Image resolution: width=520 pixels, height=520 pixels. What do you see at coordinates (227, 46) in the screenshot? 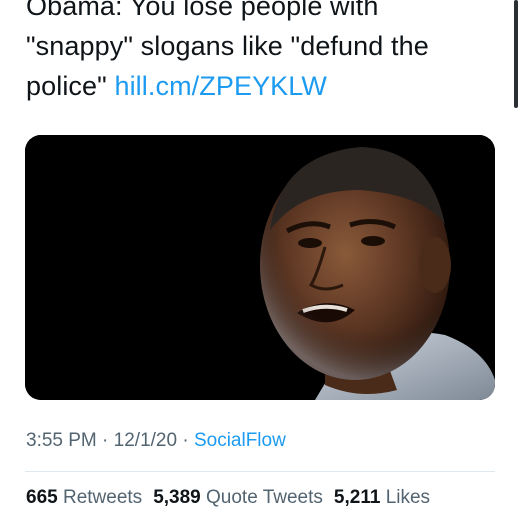
I see `tweet-text-line-2: "snappy" slogans like "defund the` at bounding box center [227, 46].